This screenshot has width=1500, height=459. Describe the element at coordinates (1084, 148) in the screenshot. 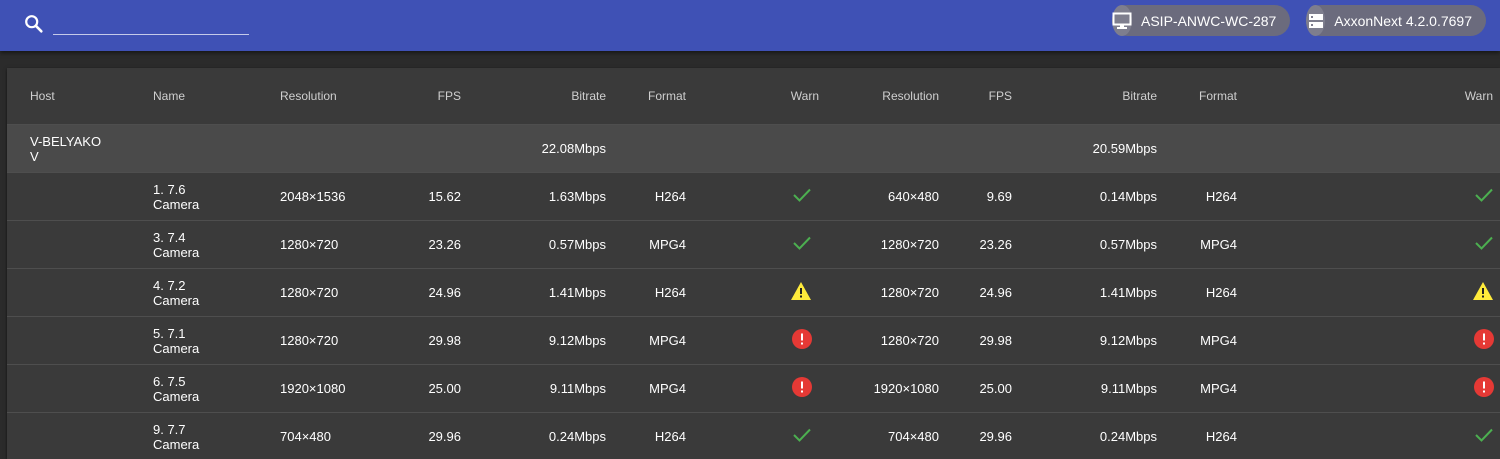

I see `group-bitrate-2: 20.59Mbps` at that location.